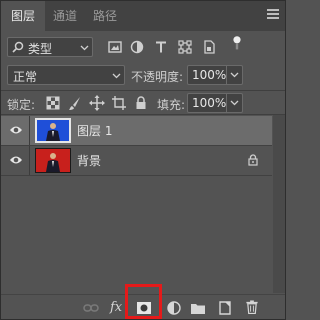 Image resolution: width=320 pixels, height=320 pixels. I want to click on tab-layers: 图层, so click(23, 16).